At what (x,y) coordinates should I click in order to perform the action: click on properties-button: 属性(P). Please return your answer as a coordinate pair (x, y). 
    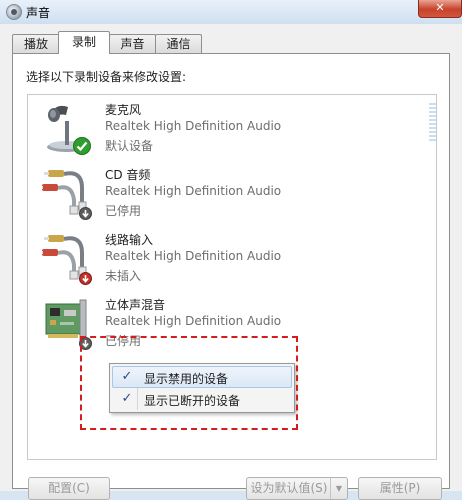
    Looking at the image, I should click on (400, 488).